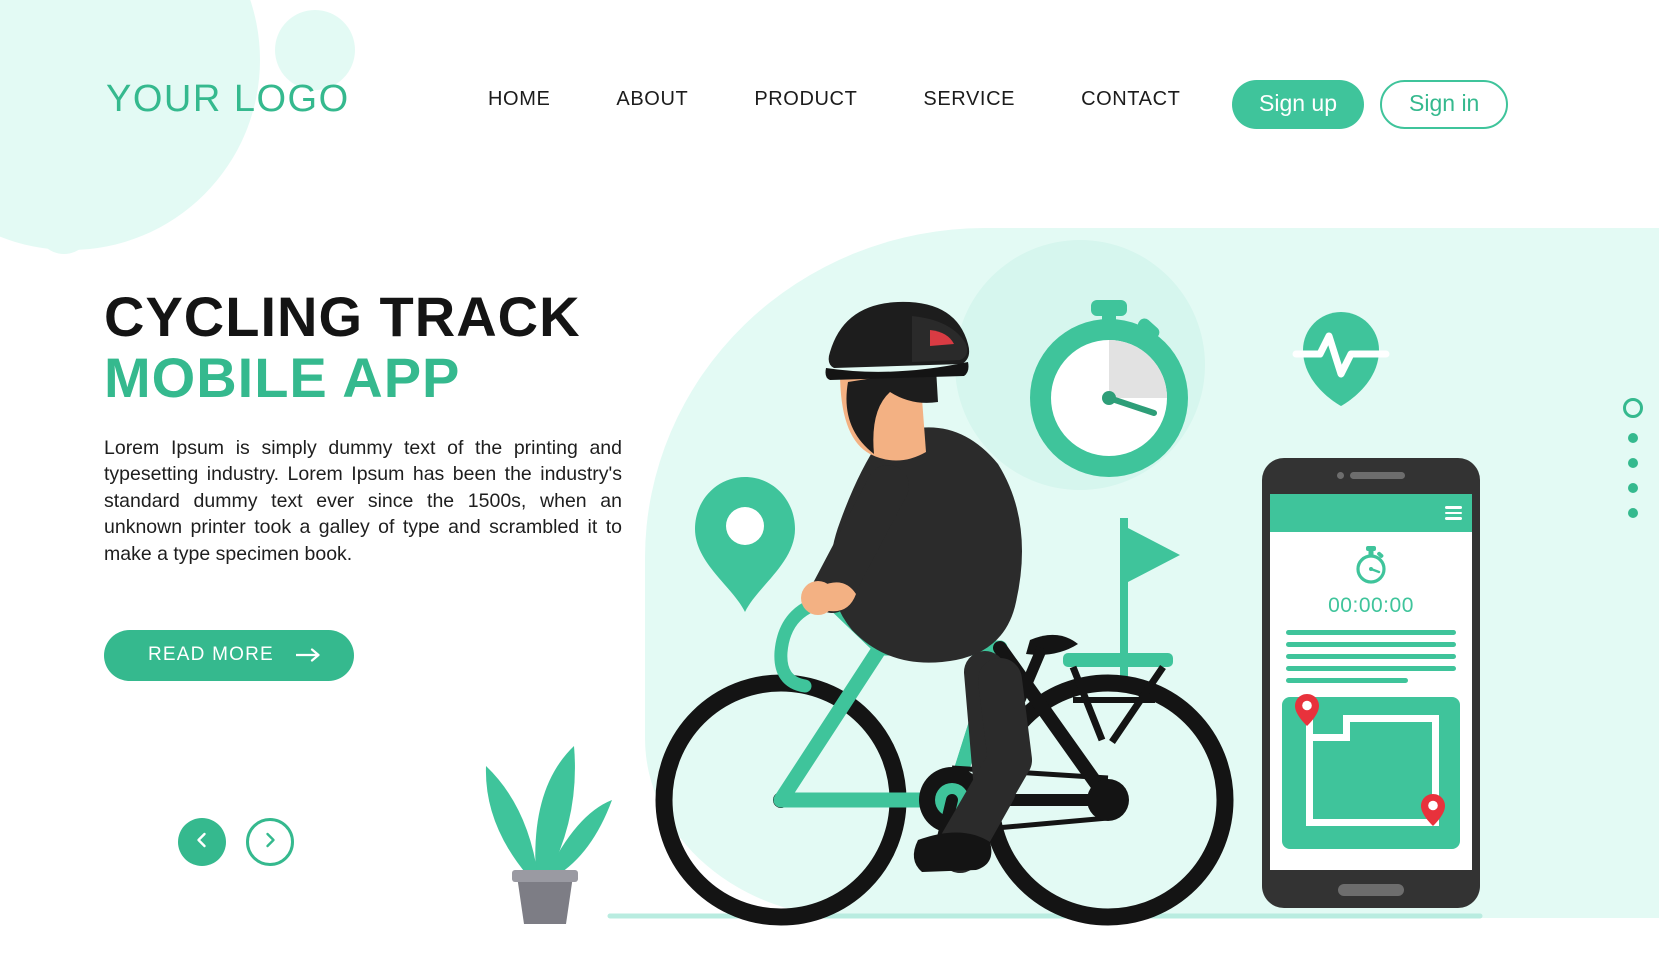  I want to click on speaker-grill, so click(1377, 475).